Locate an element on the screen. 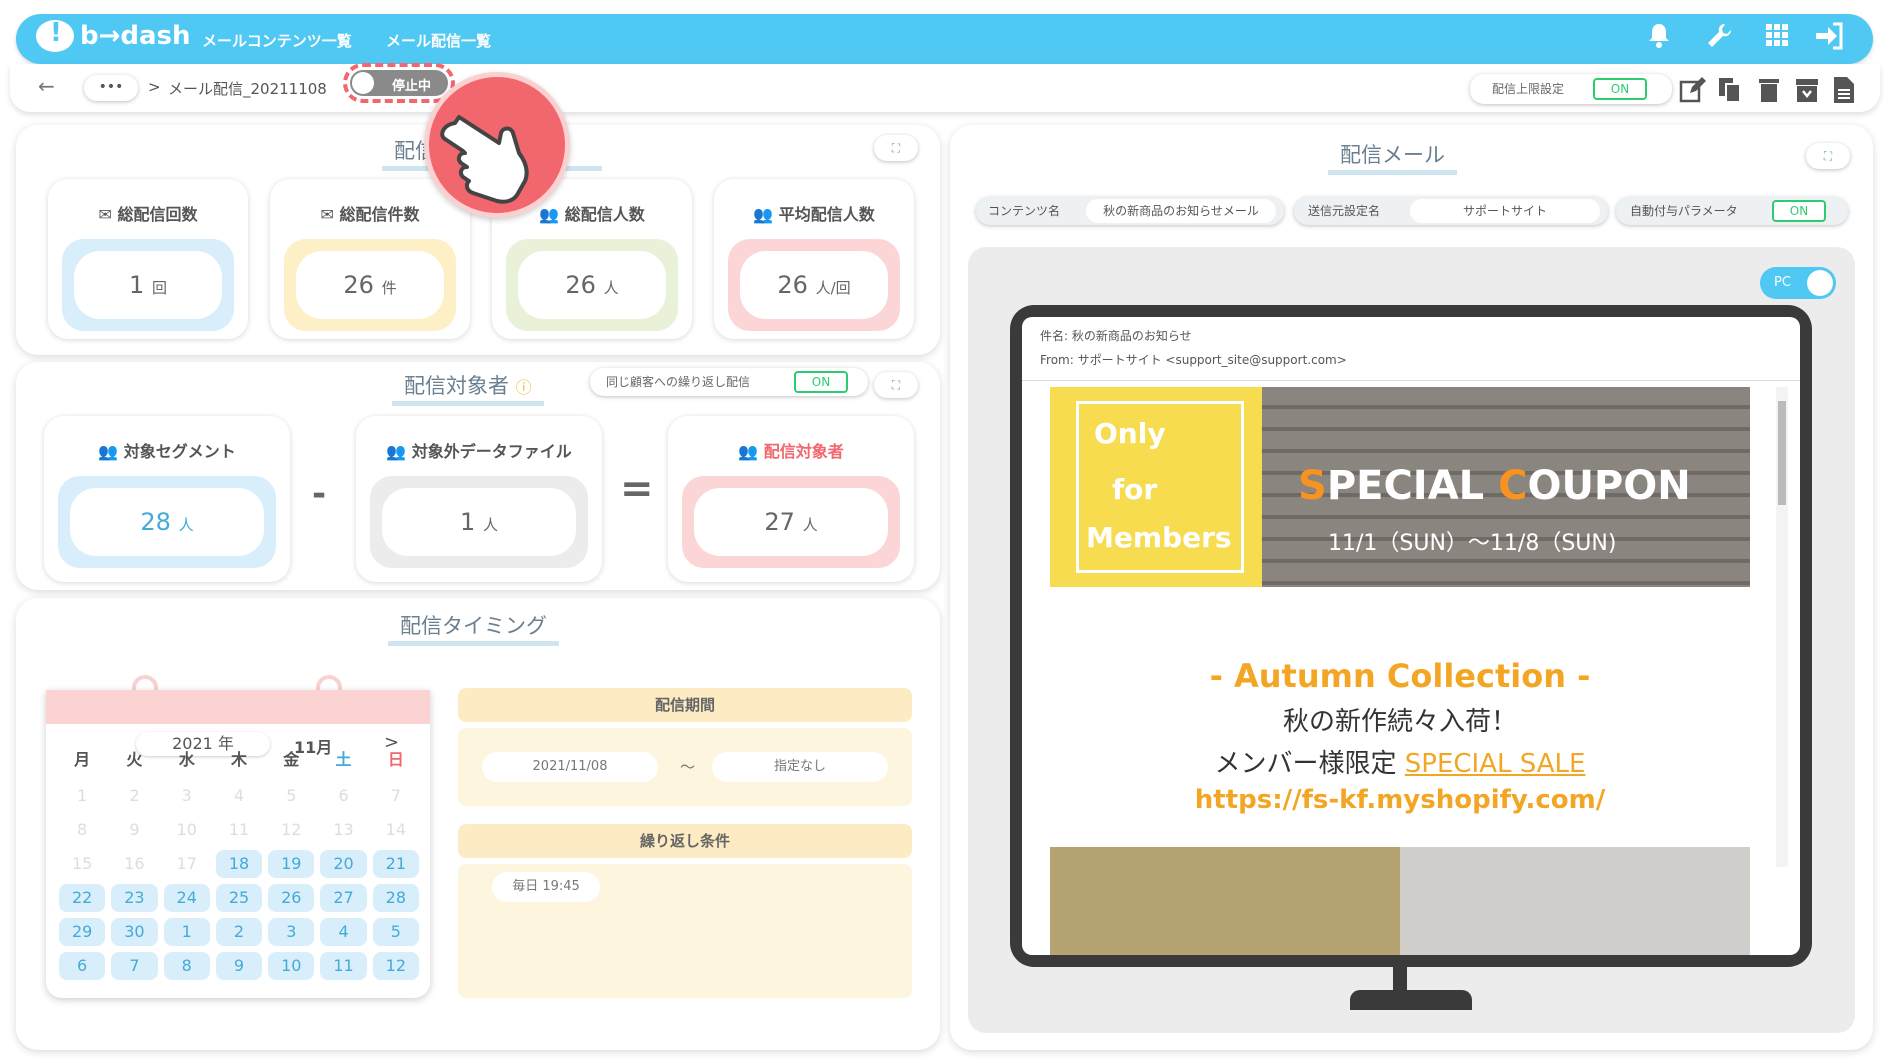 The width and height of the screenshot is (1890, 1063). calendar-day: 30 is located at coordinates (134, 932).